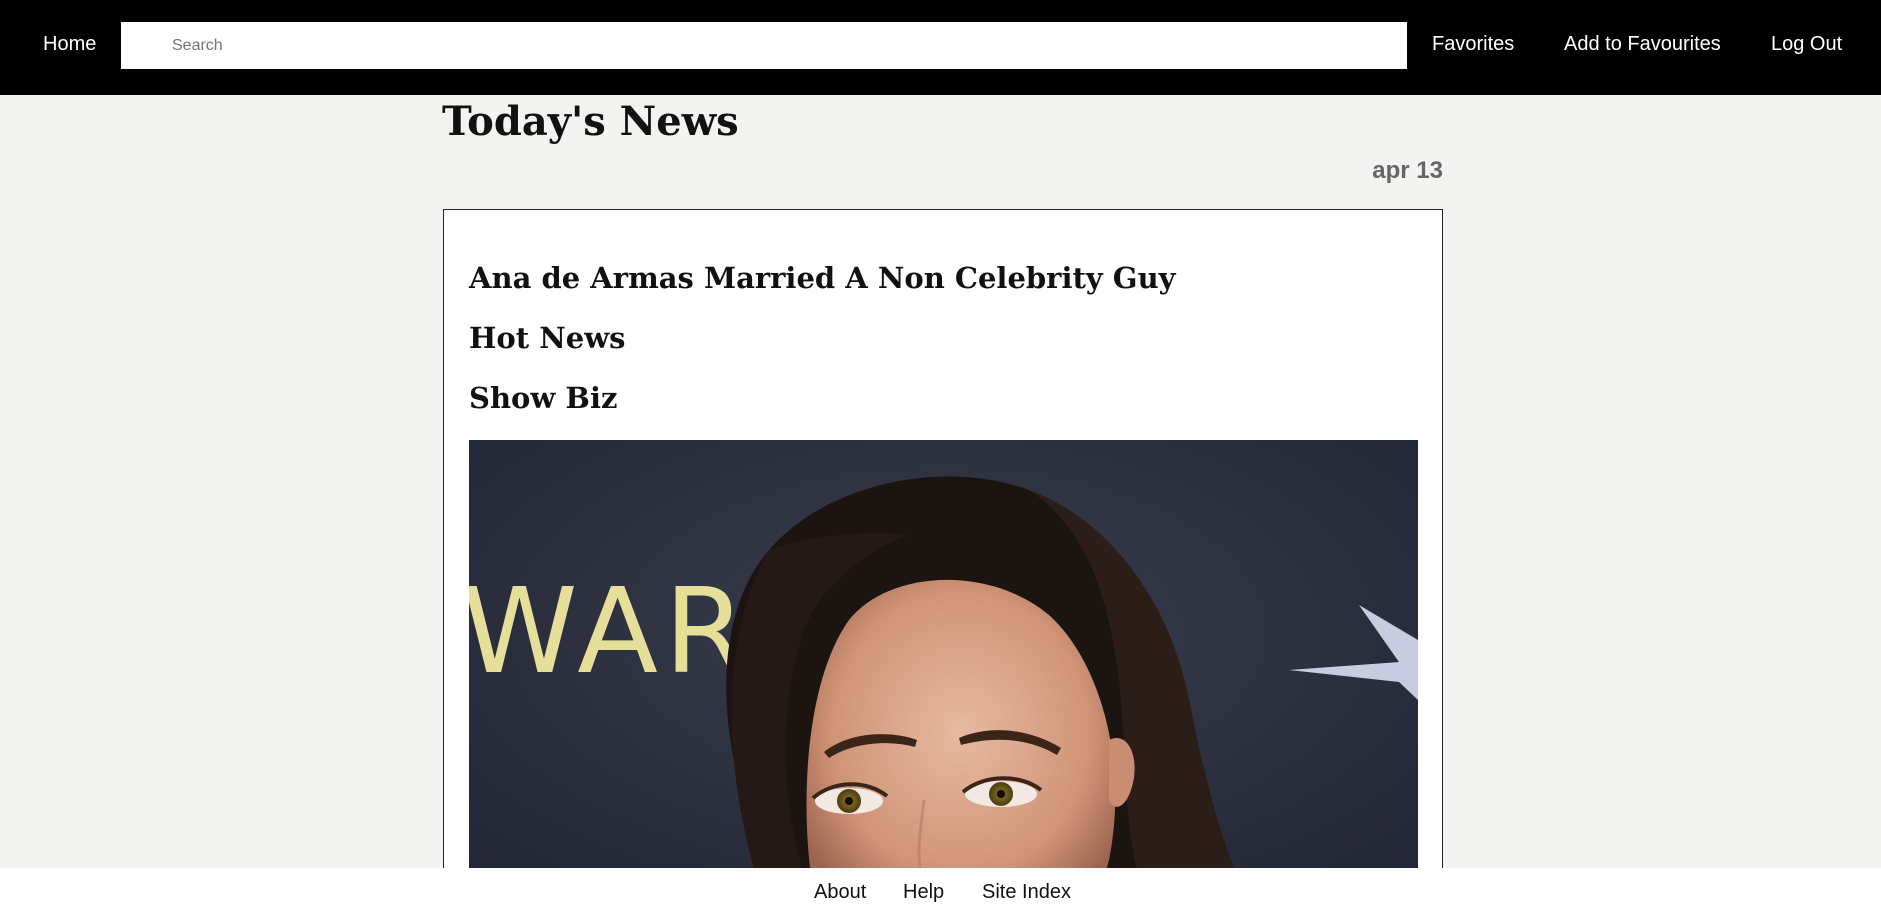 The height and width of the screenshot is (913, 1881). I want to click on date-label: apr 13, so click(1407, 170).